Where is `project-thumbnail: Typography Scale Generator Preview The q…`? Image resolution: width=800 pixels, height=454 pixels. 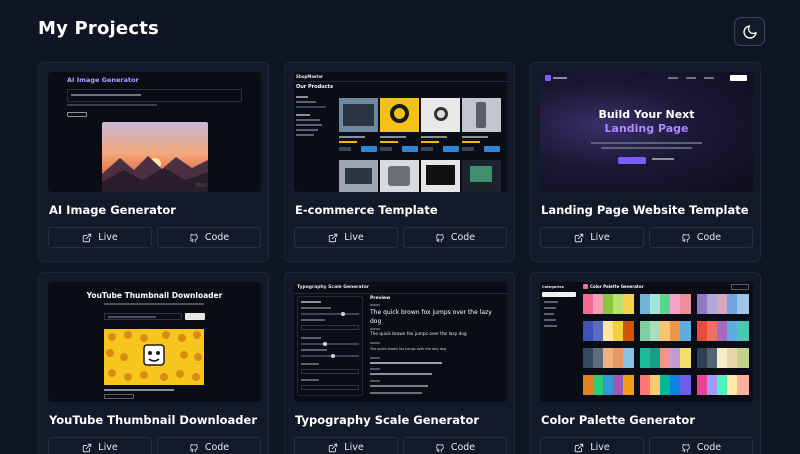 project-thumbnail: Typography Scale Generator Preview The q… is located at coordinates (400, 342).